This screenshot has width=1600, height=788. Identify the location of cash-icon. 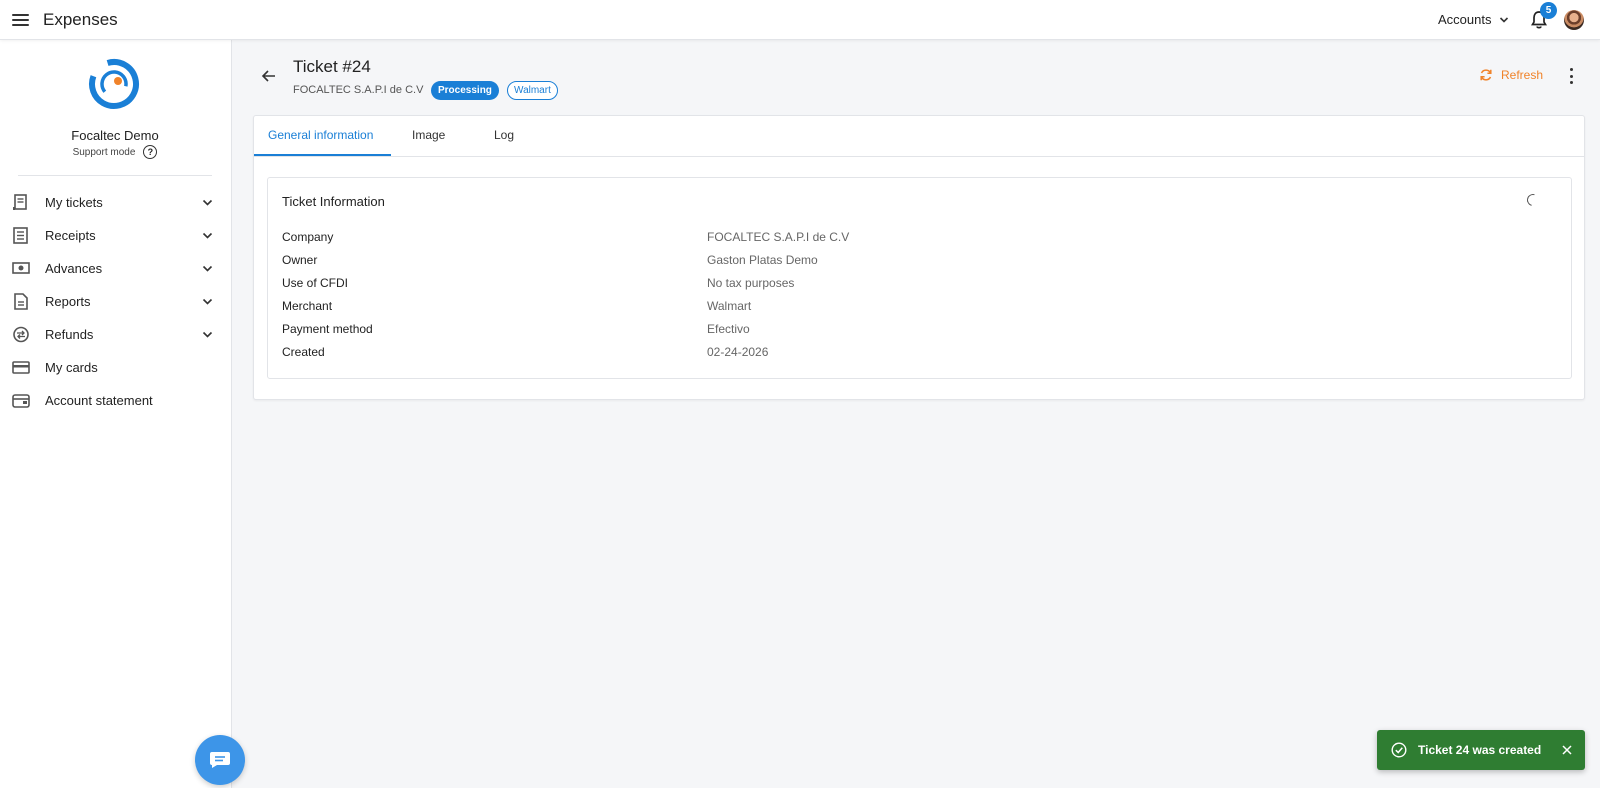
(21, 268).